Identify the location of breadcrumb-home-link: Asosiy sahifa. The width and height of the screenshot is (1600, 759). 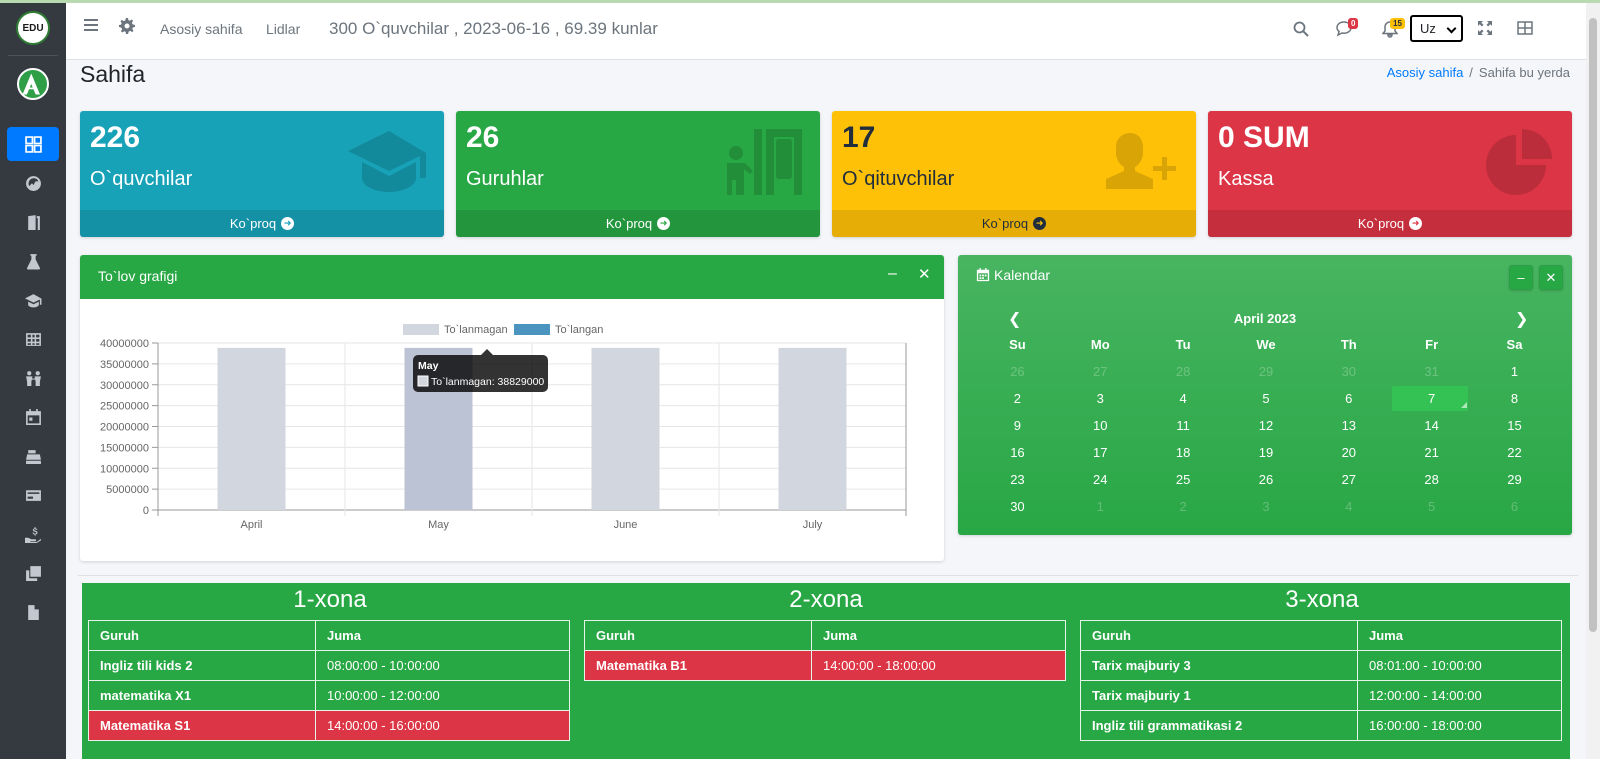
(1425, 72).